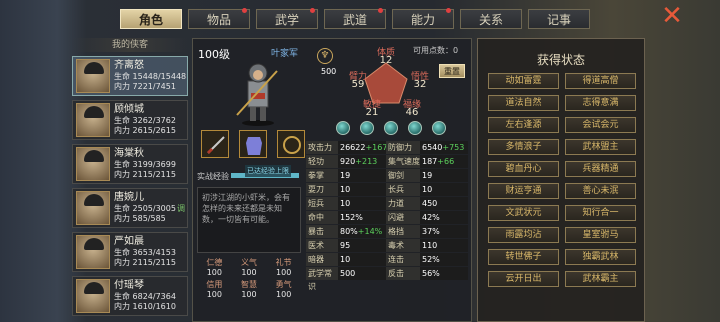 This screenshot has width=720, height=322. What do you see at coordinates (145, 208) in the screenshot?
I see `hero-hp: 生命 2505/3005` at bounding box center [145, 208].